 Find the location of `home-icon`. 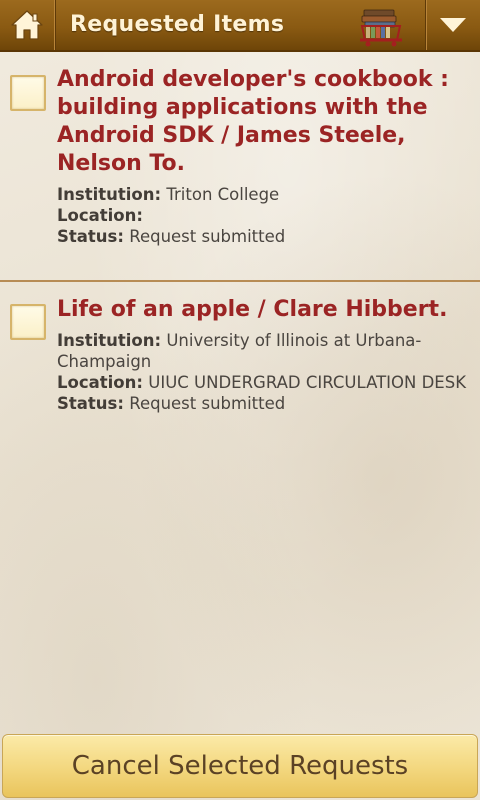

home-icon is located at coordinates (27, 25).